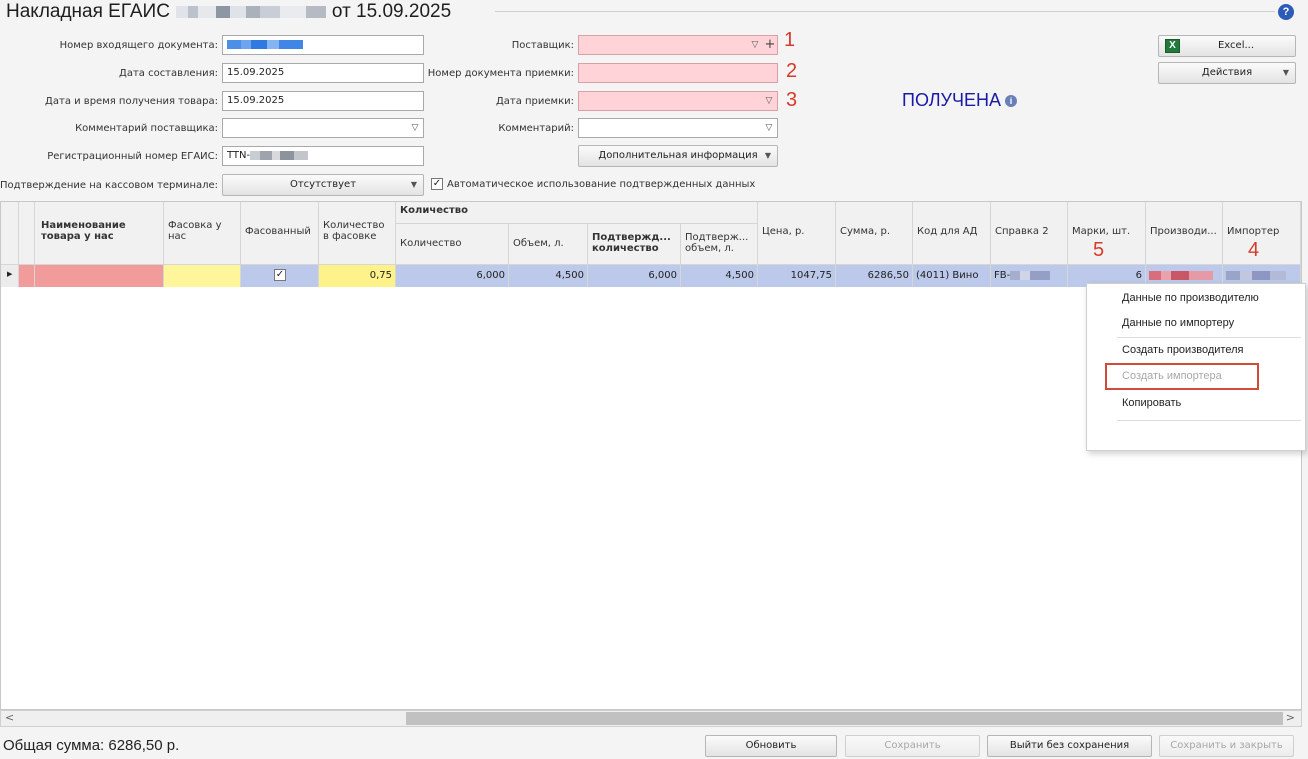  I want to click on cell-price: 1047,75, so click(797, 276).